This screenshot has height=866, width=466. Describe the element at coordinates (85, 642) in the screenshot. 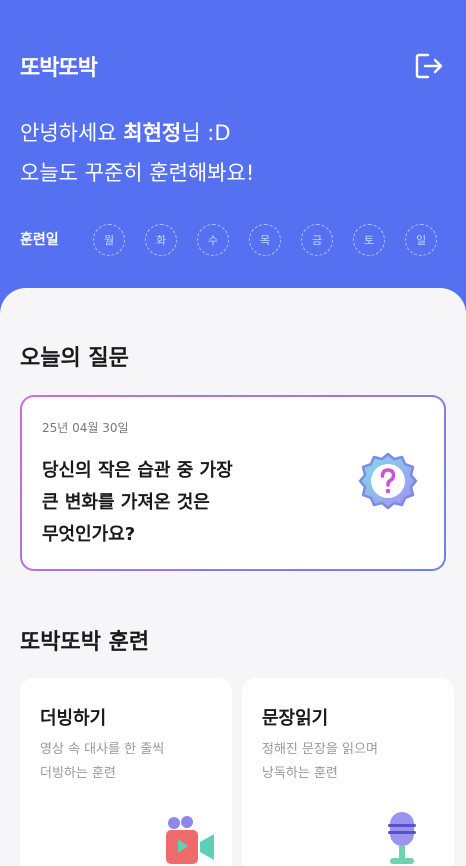

I see `training-section-title: 또박또박 훈련` at that location.